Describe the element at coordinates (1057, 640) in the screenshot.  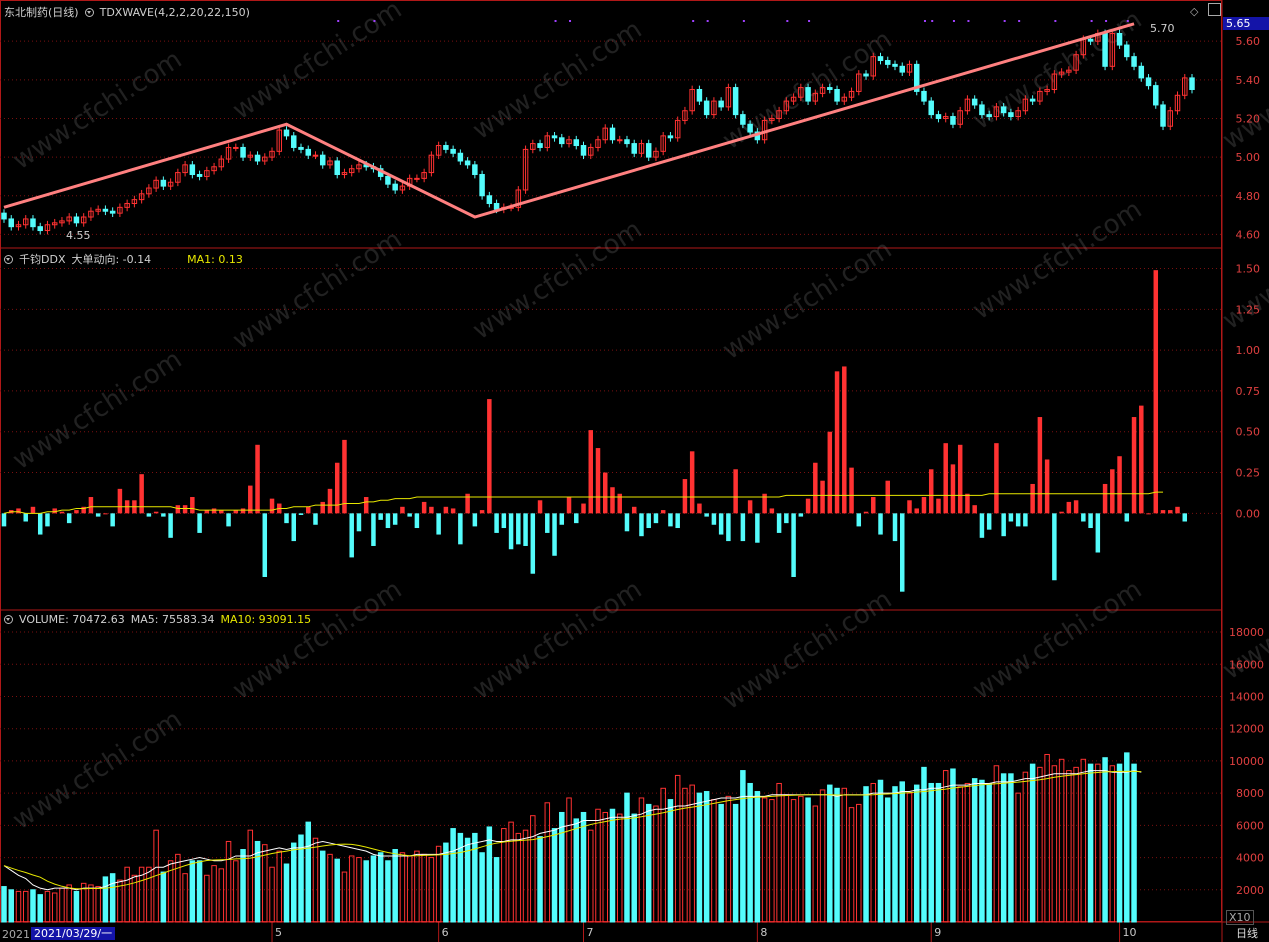
I see `watermark-text: www.cfchi.com` at that location.